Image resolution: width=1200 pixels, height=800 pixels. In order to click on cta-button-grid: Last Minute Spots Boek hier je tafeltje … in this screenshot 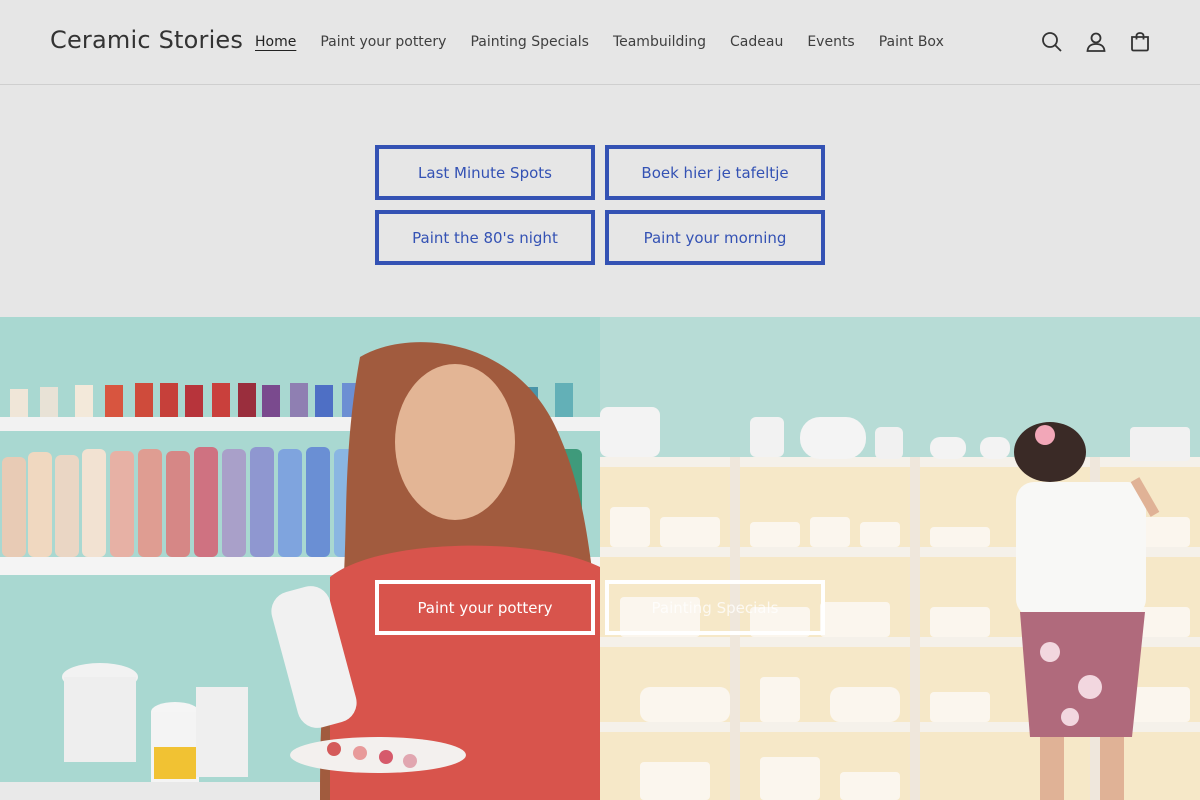, I will do `click(600, 205)`.